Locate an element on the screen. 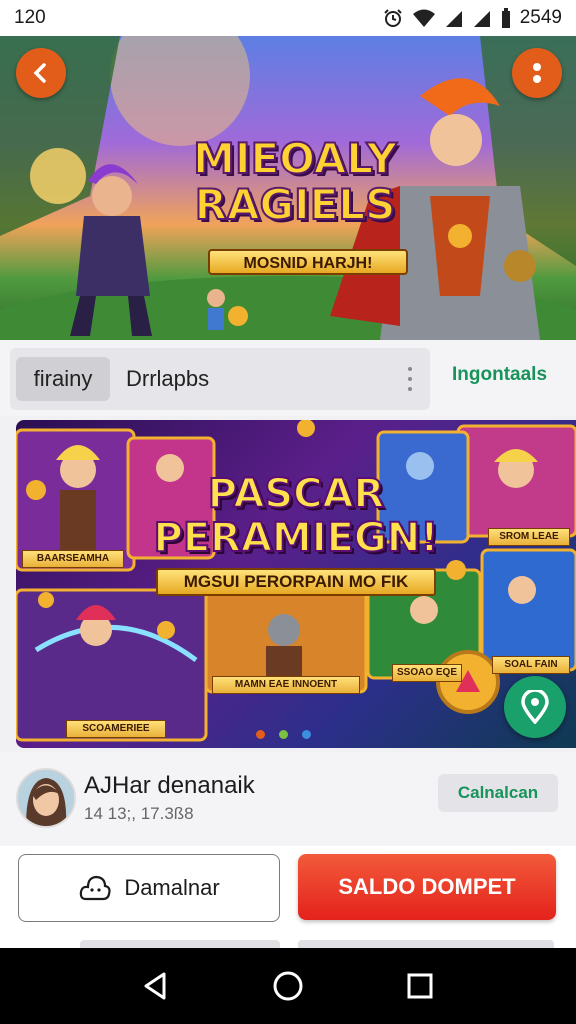 Image resolution: width=576 pixels, height=1024 pixels. carousel-dots is located at coordinates (283, 734).